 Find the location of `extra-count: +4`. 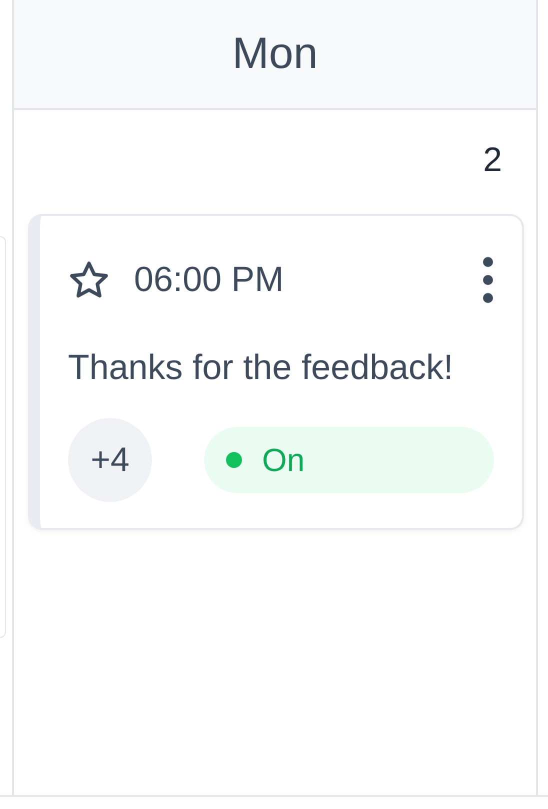

extra-count: +4 is located at coordinates (110, 460).